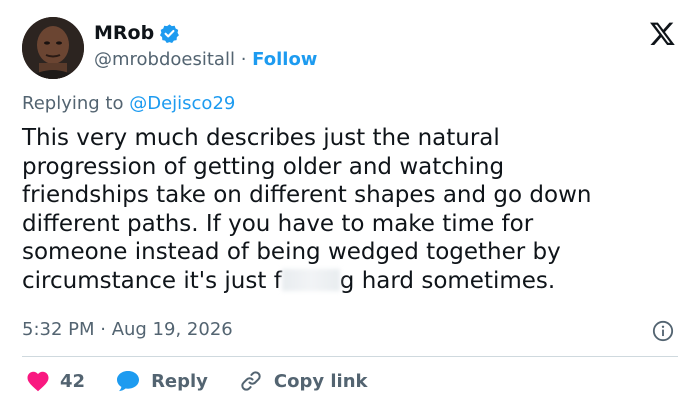 The width and height of the screenshot is (700, 410). Describe the element at coordinates (447, 280) in the screenshot. I see `tweet-text-after-censor: g hard sometimes.` at that location.